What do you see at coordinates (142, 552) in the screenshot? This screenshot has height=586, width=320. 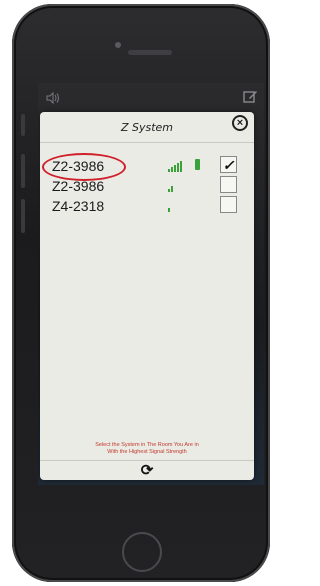 I see `home-button` at bounding box center [142, 552].